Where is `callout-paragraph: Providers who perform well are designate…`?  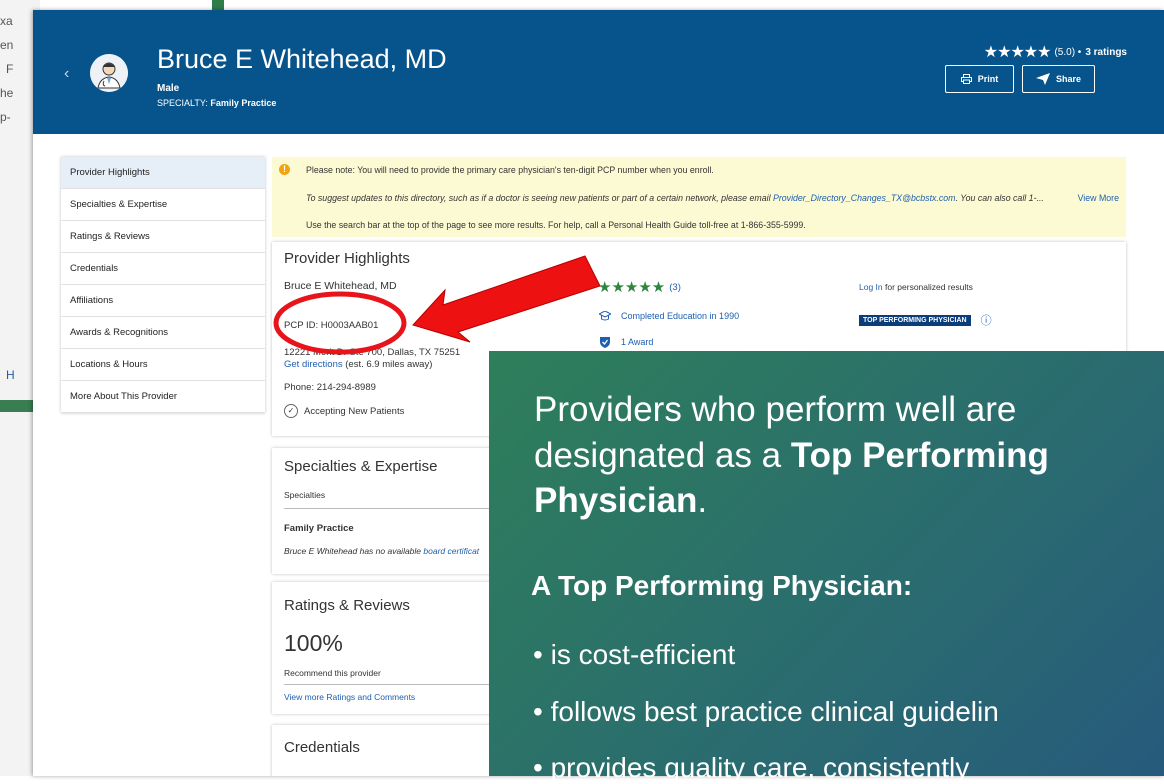 callout-paragraph: Providers who perform well are designate… is located at coordinates (849, 455).